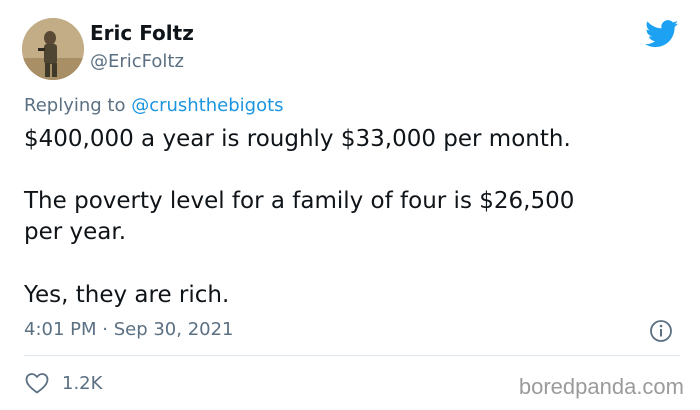  I want to click on reply-mention-link: @crushthebigots, so click(207, 105).